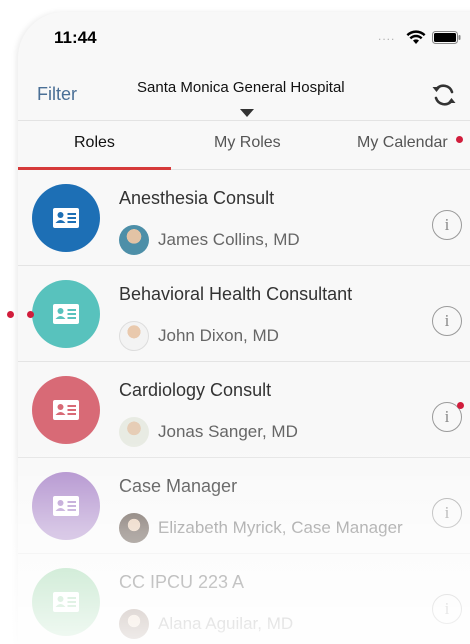 This screenshot has width=470, height=644. What do you see at coordinates (241, 87) in the screenshot?
I see `hospital-selector: Santa Monica General Hospital` at bounding box center [241, 87].